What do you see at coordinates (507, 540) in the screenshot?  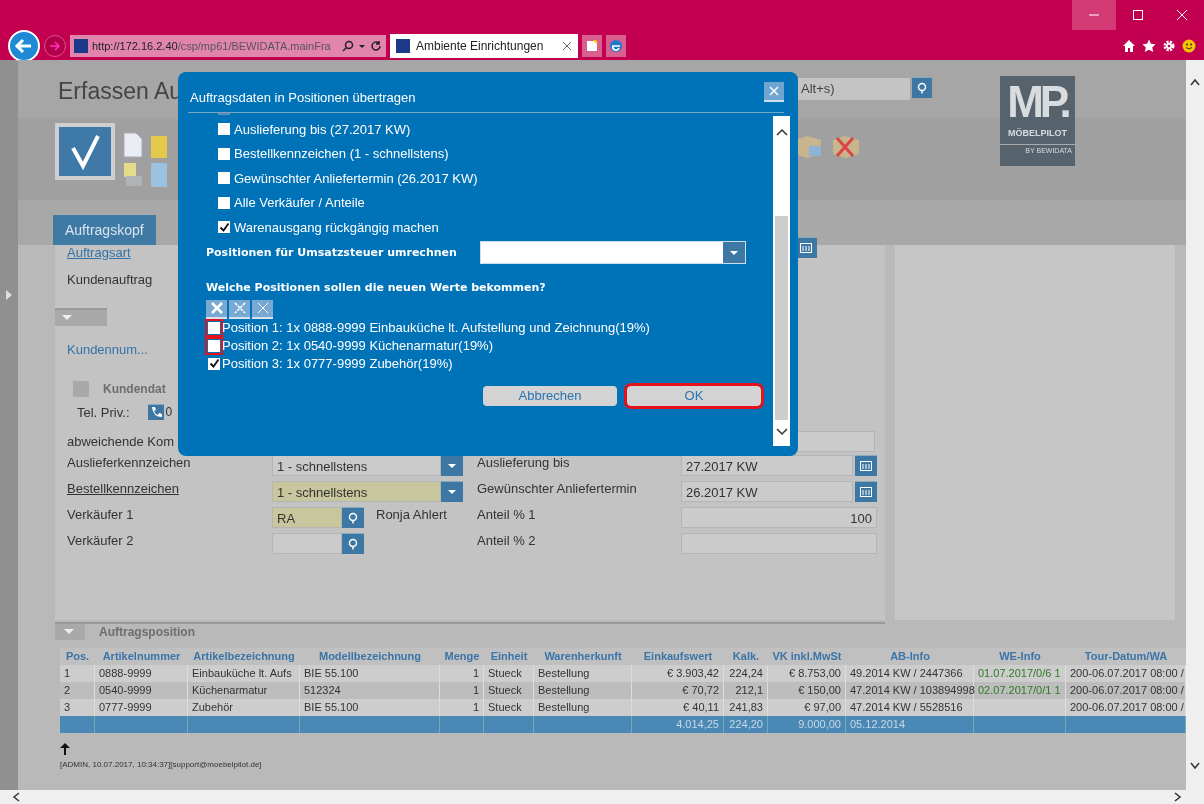 I see `field-label: Anteil % 2` at bounding box center [507, 540].